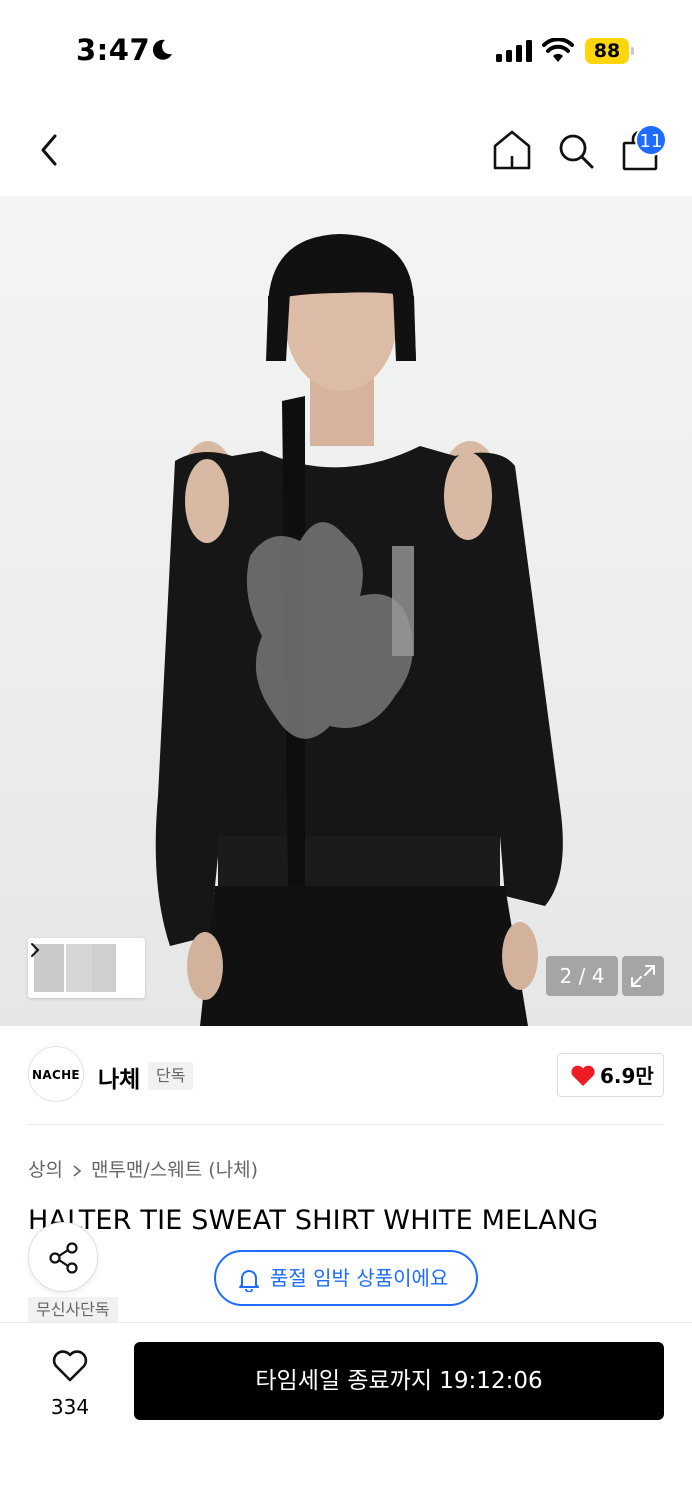  Describe the element at coordinates (512, 150) in the screenshot. I see `home-icon` at that location.